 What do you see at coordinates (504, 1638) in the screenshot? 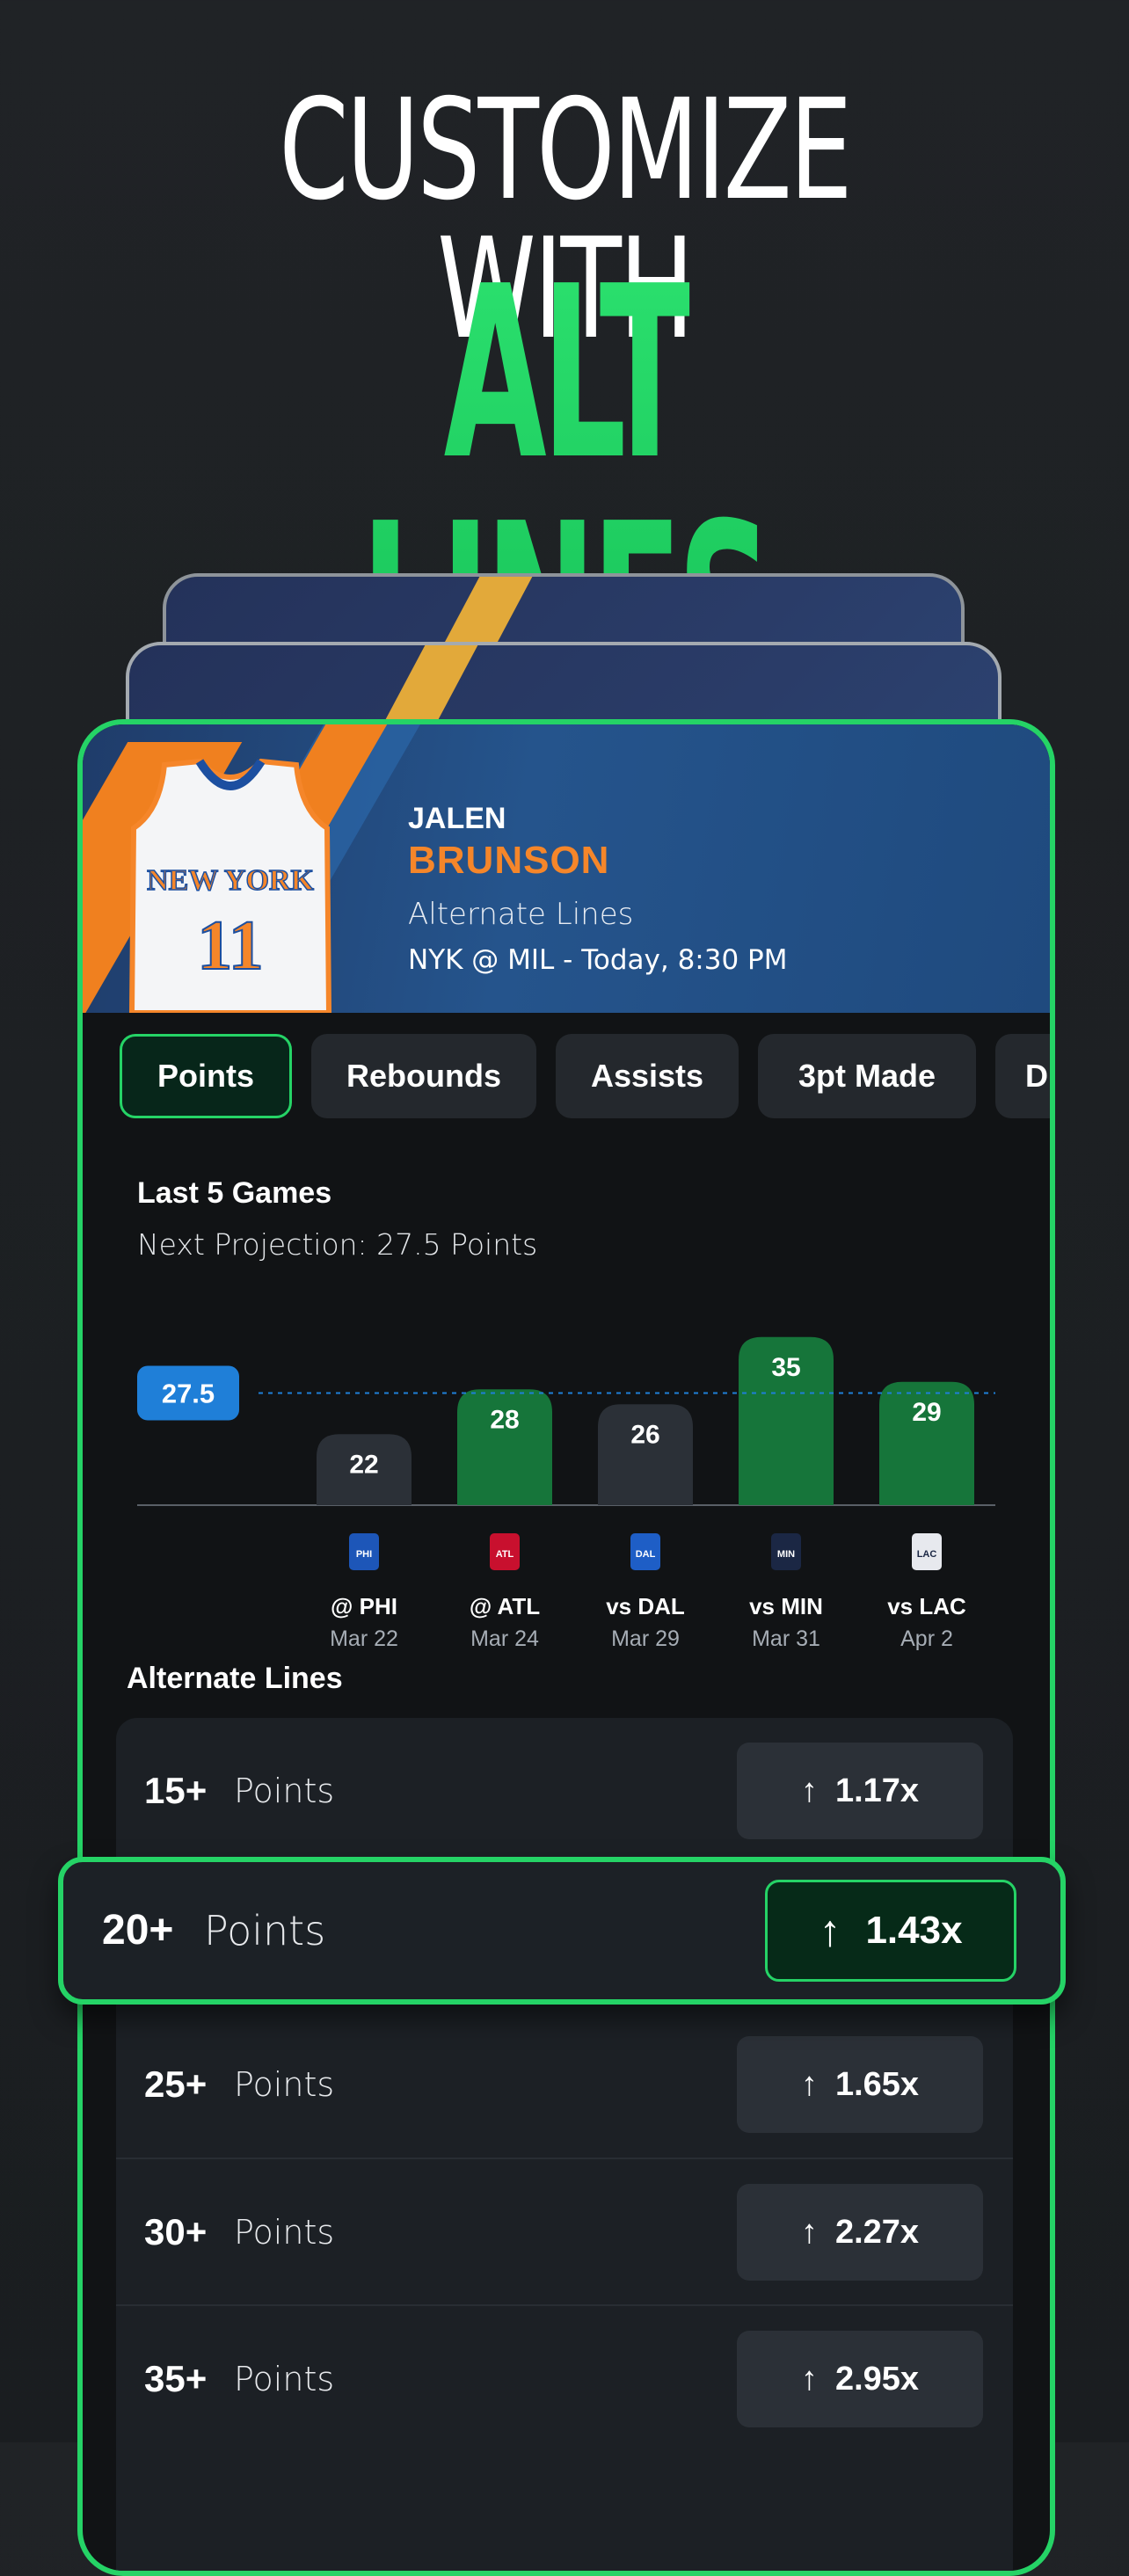
I see `game-date-label: Mar 24` at bounding box center [504, 1638].